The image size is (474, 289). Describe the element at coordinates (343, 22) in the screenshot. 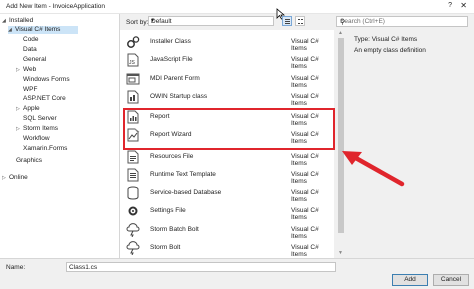

I see `search-icon: ⚲` at that location.